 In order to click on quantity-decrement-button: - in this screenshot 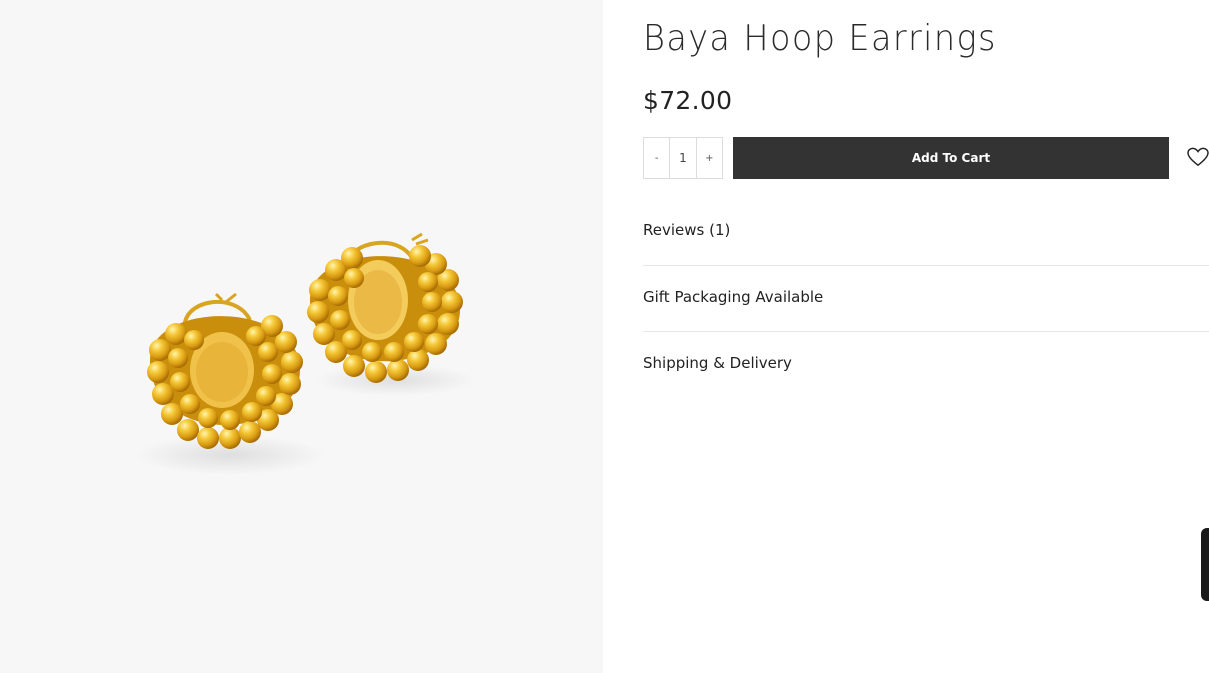, I will do `click(656, 158)`.